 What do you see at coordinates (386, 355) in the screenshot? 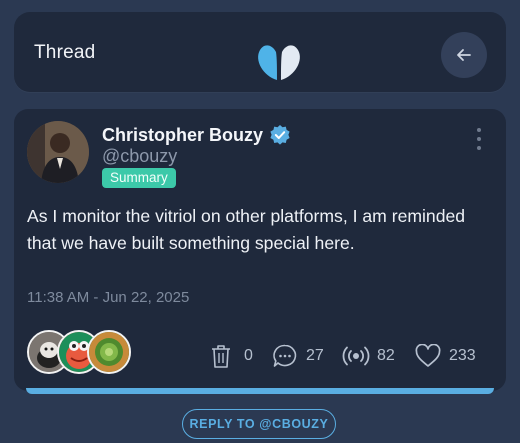
I see `broadcast-count: 82` at bounding box center [386, 355].